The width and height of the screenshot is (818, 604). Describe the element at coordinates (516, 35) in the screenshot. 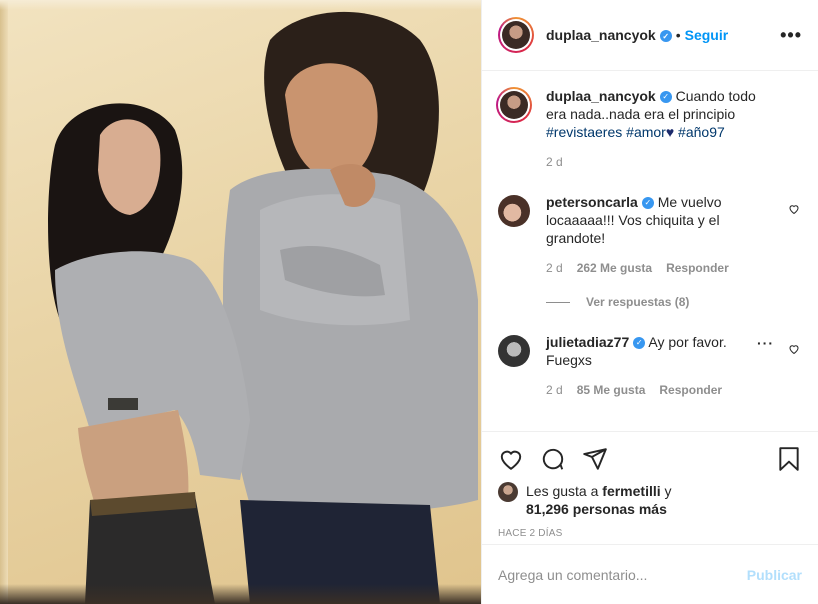

I see `author-avatar` at that location.